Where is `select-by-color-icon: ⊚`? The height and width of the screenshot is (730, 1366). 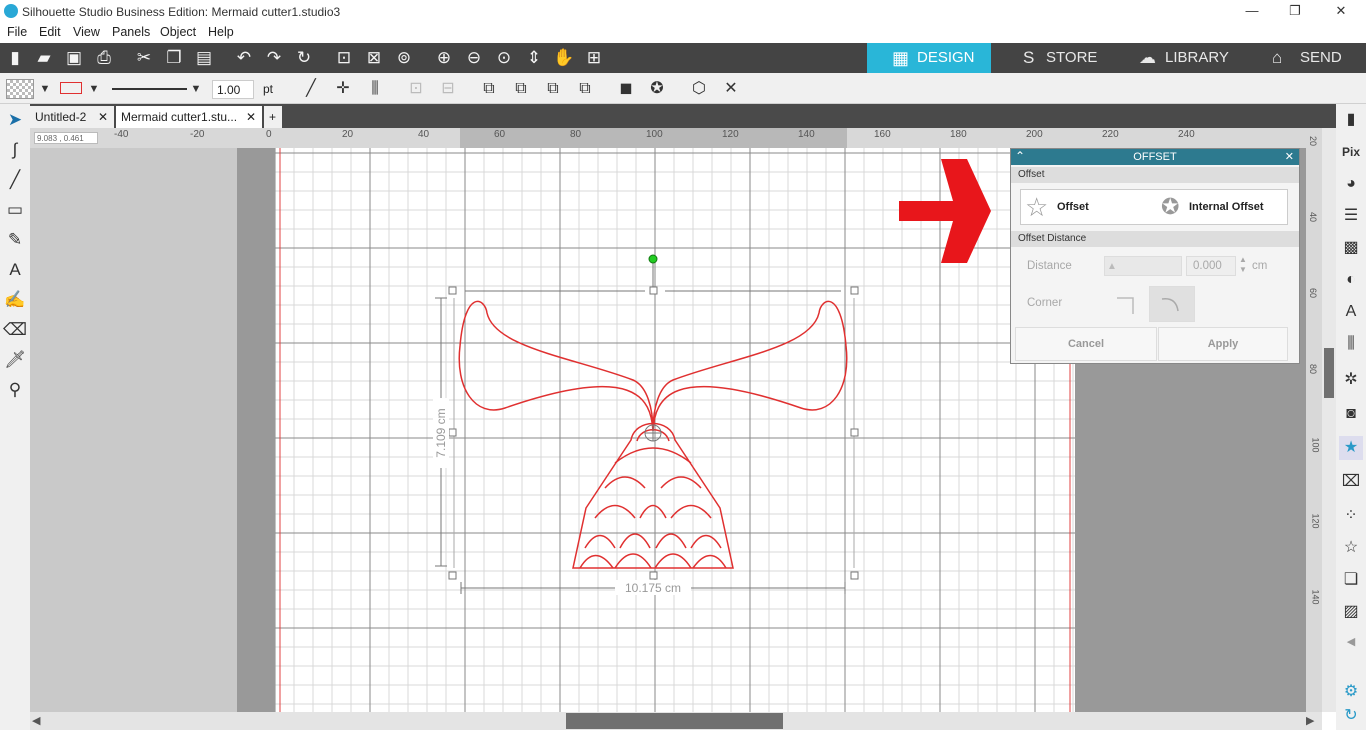 select-by-color-icon: ⊚ is located at coordinates (404, 58).